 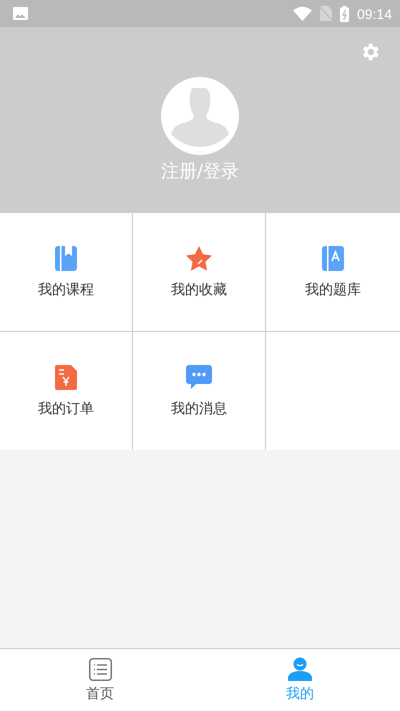 I want to click on receipt-icon, so click(x=66, y=377).